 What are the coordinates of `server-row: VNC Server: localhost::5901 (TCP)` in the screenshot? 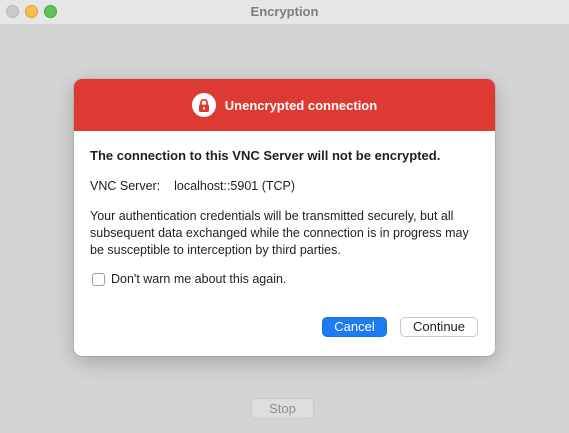 It's located at (284, 186).